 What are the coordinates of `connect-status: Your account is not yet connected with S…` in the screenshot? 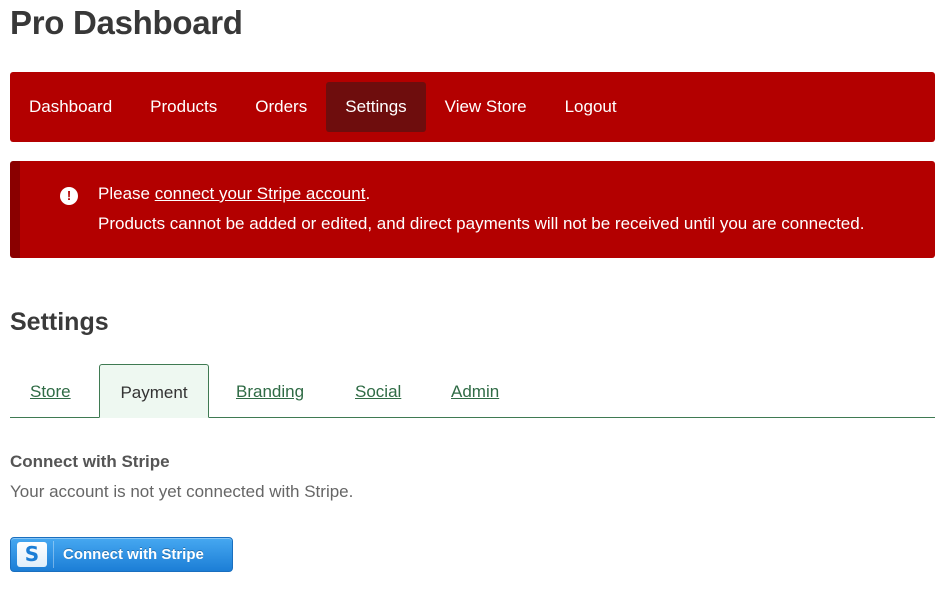 It's located at (182, 491).